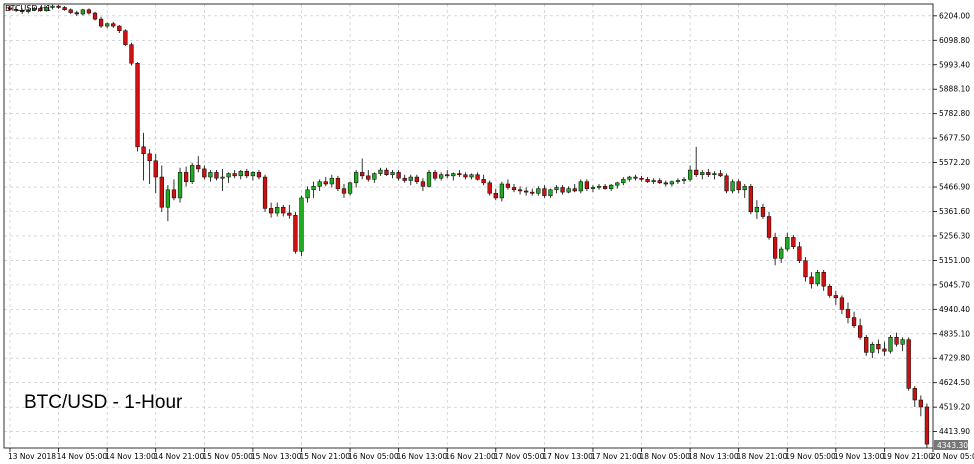 The image size is (974, 464). What do you see at coordinates (276, 456) in the screenshot?
I see `x-tick-label: 15 Nov 13:00` at bounding box center [276, 456].